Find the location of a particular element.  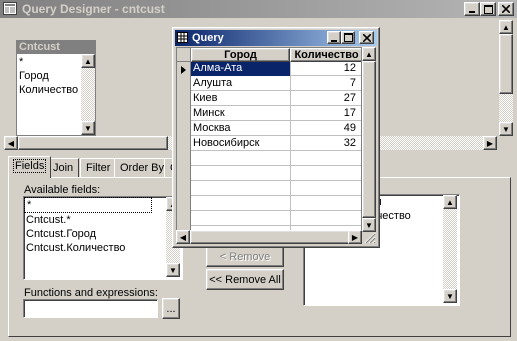

diagram-v-scrollbar: ▲ ▼ is located at coordinates (506, 78).